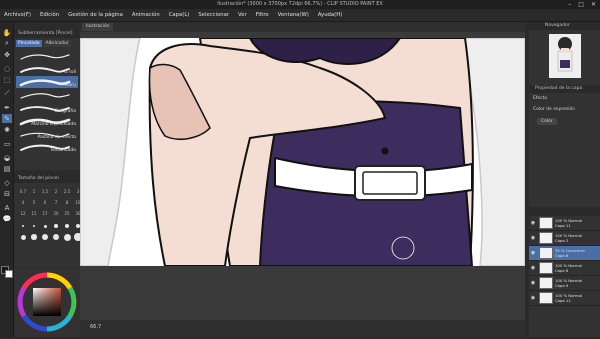  I want to click on zoom-icon: ⌕, so click(7, 43).